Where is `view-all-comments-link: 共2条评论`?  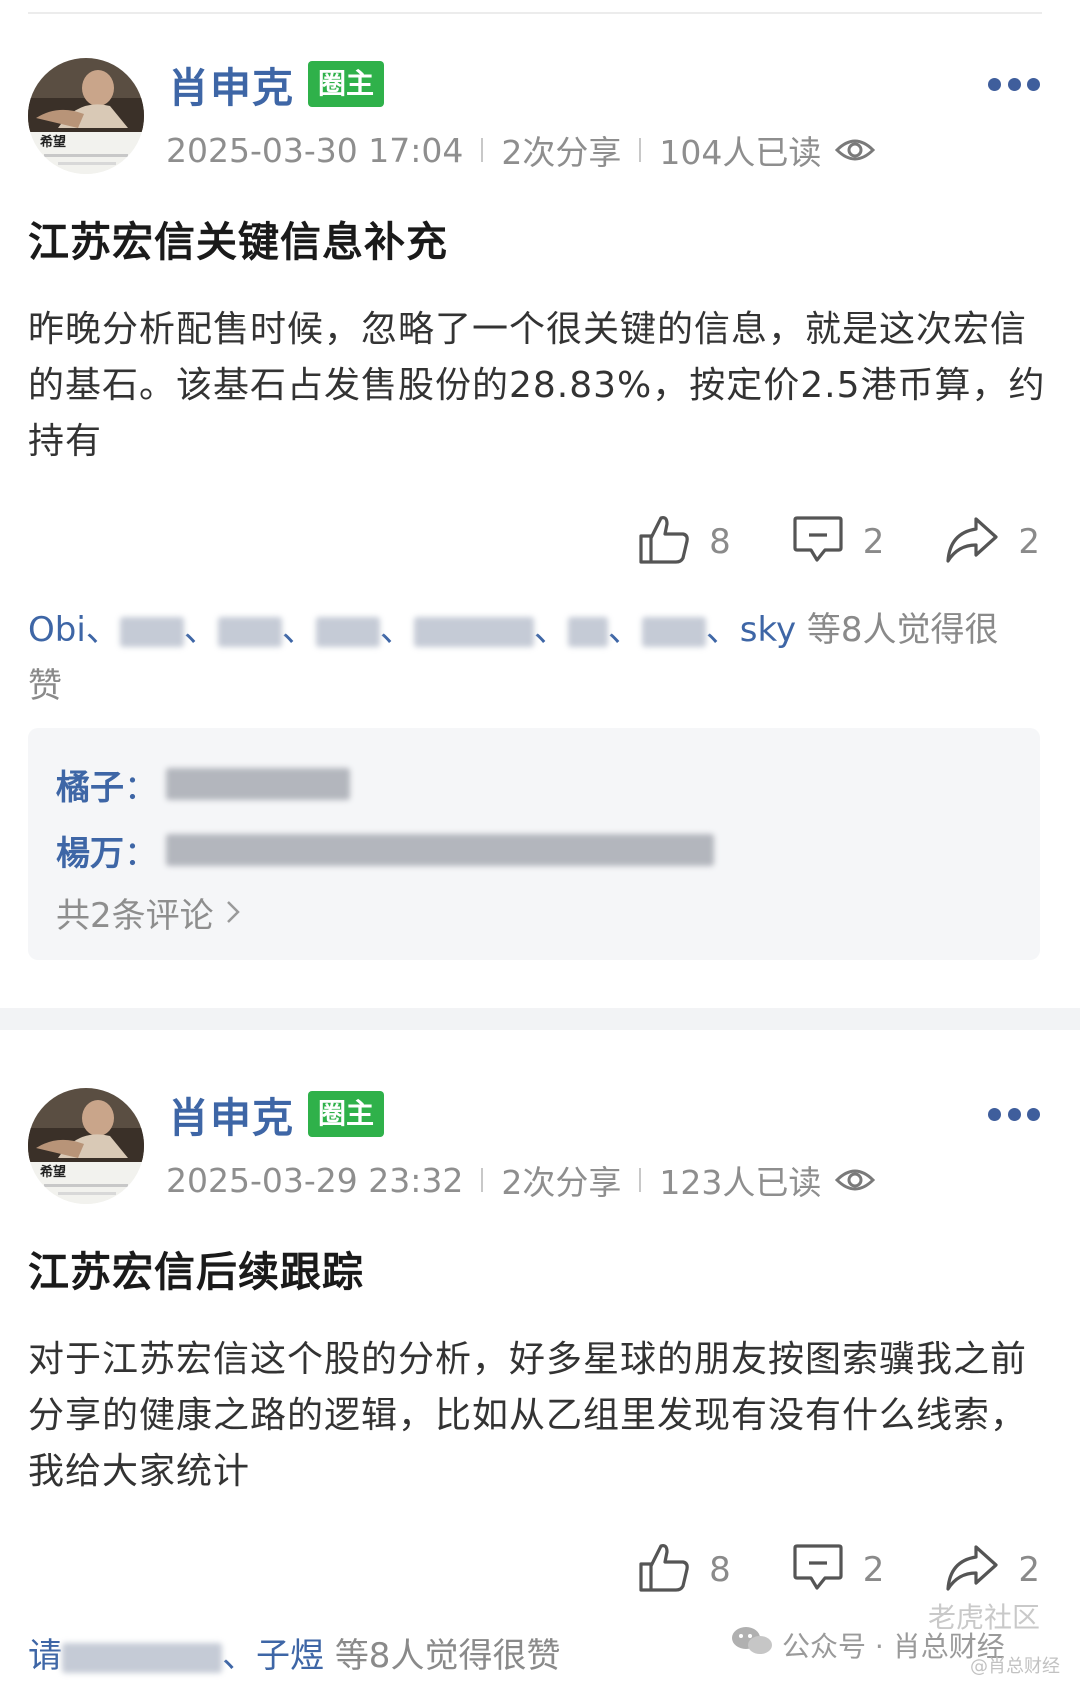
view-all-comments-link: 共2条评论 is located at coordinates (148, 912).